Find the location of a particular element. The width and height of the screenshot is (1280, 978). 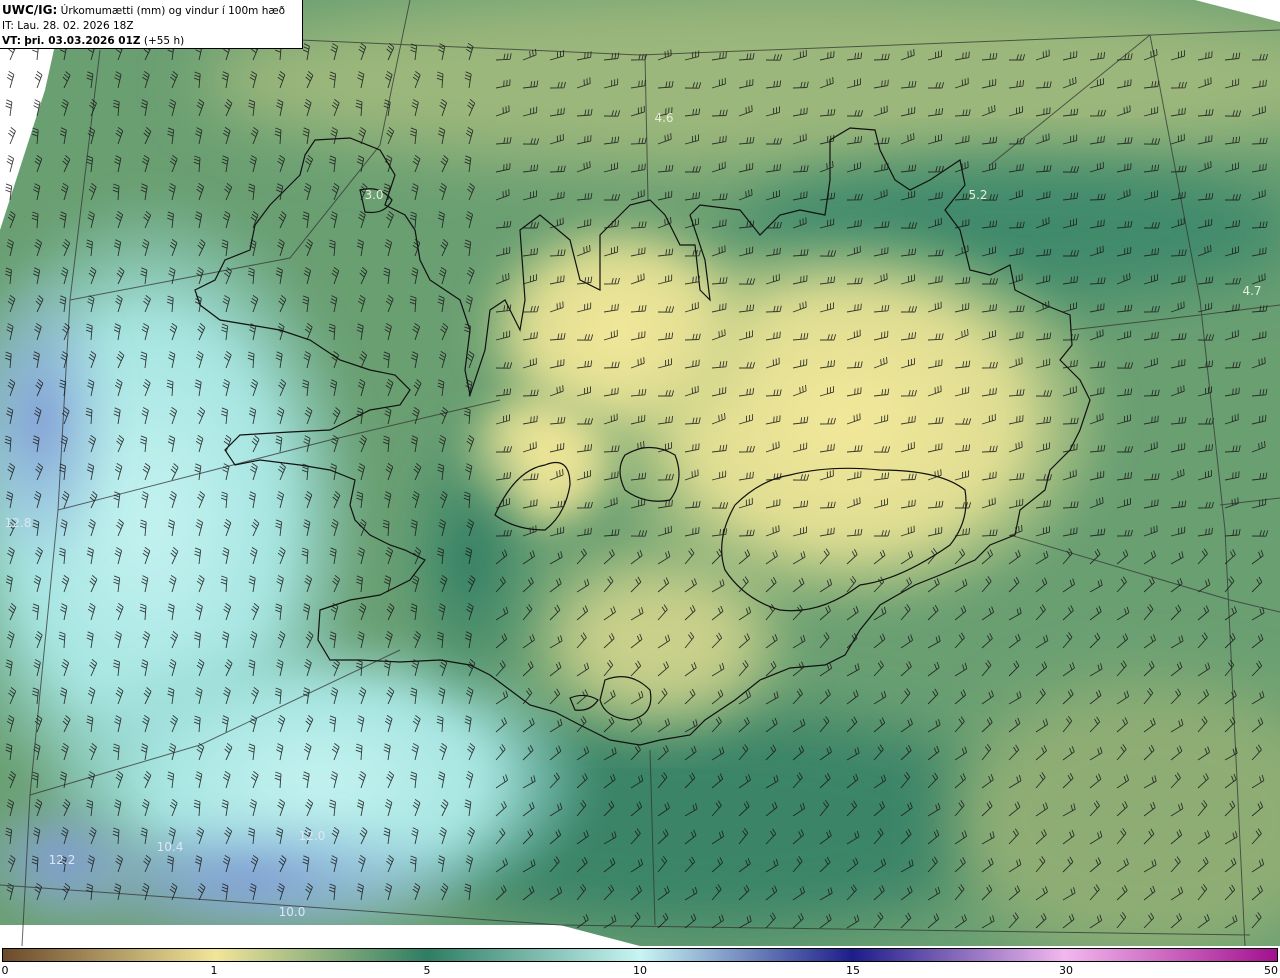

value-label-west: 12.8 is located at coordinates (18, 523).